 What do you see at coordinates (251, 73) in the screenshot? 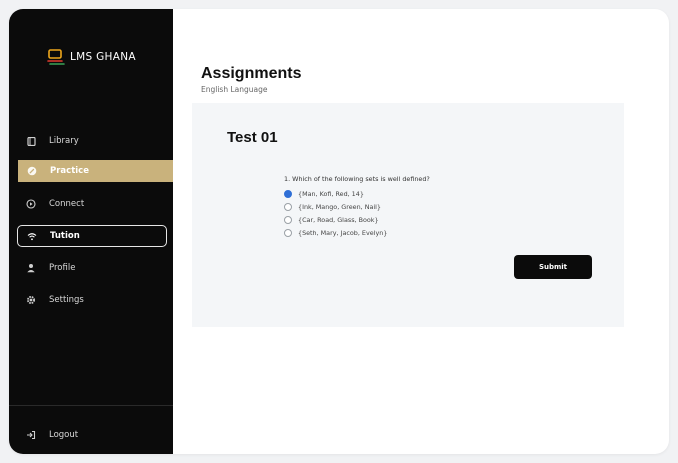
I see `page-title: Assignments` at bounding box center [251, 73].